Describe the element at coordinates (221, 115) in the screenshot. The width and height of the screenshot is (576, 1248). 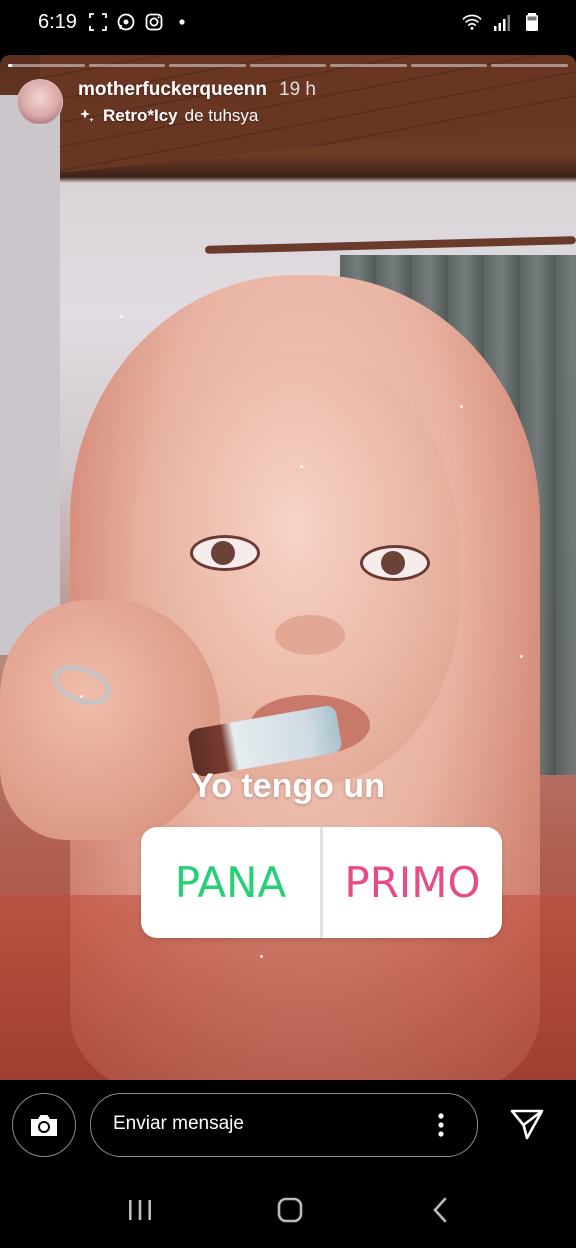
I see `effect-suffix: de tuhsya` at that location.